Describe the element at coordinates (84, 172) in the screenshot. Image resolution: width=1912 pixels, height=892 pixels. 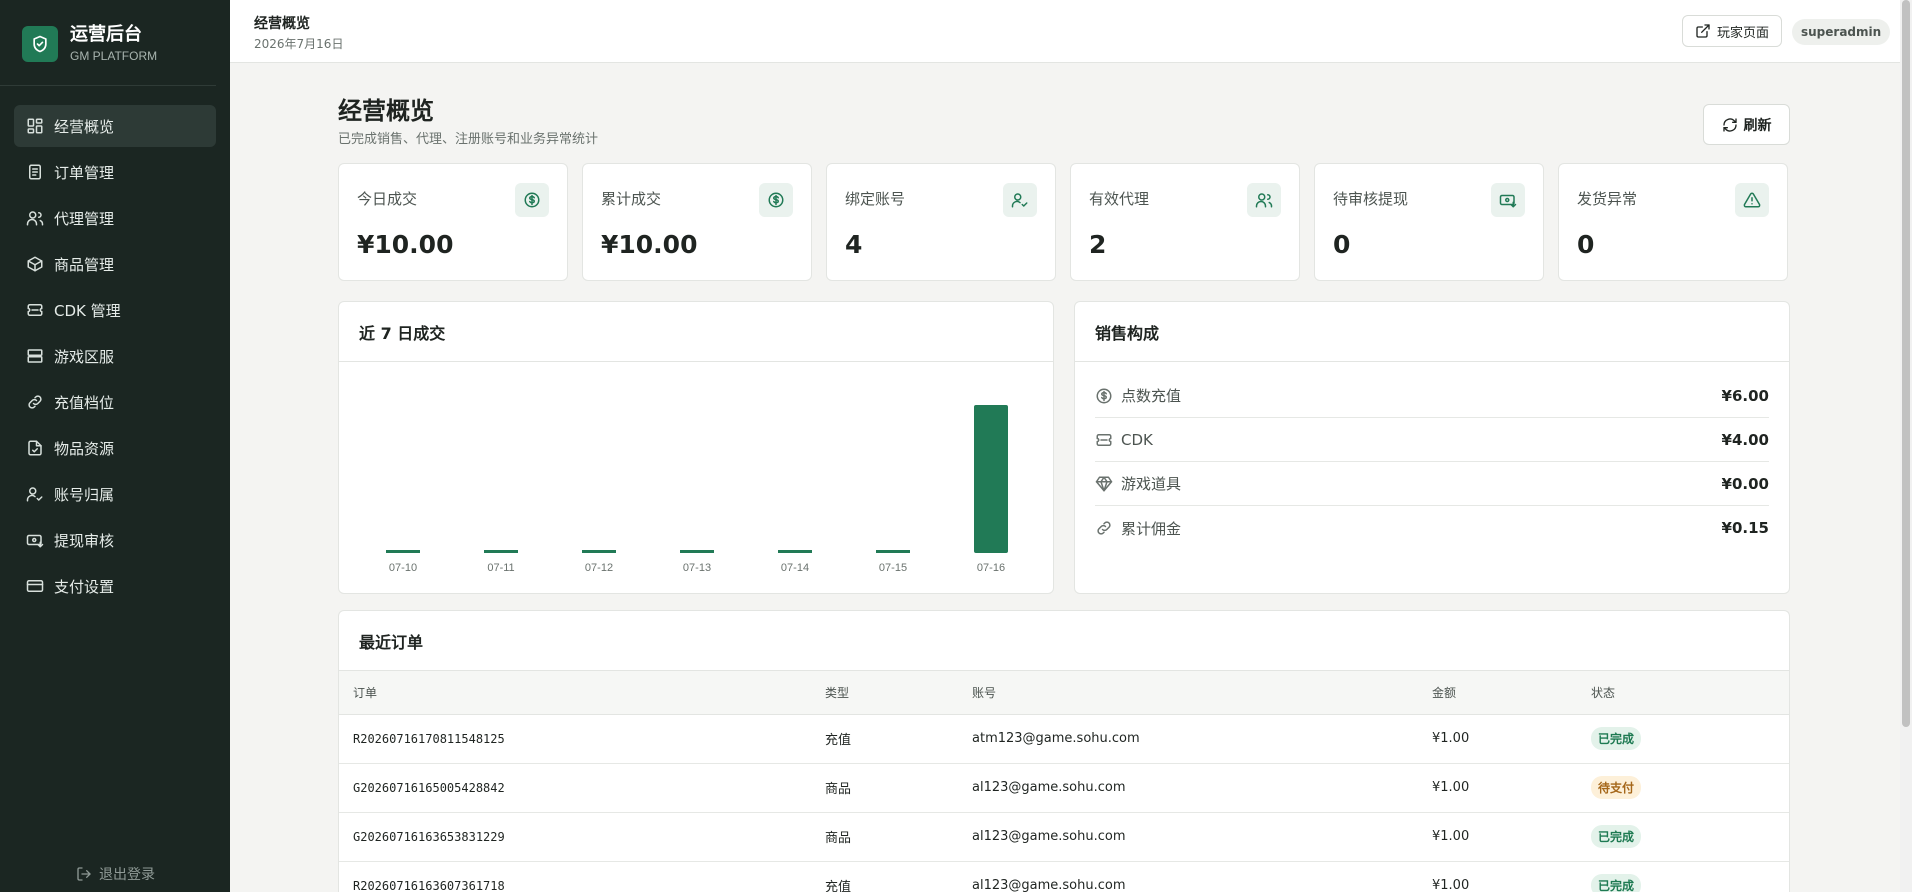
I see `sidebar-item-label: 订单管理` at that location.